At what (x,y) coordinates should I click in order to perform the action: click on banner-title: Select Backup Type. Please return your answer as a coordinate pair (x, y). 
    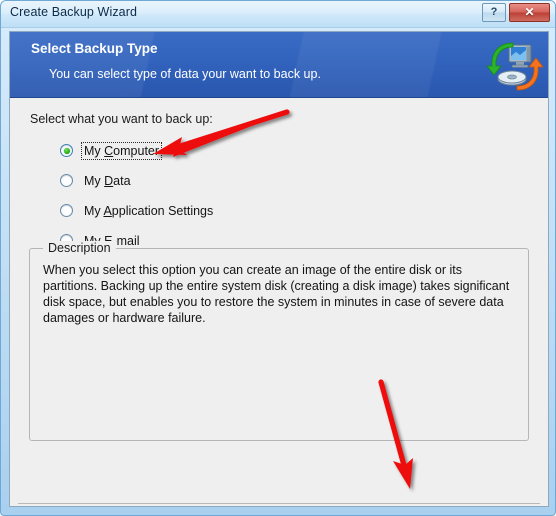
    Looking at the image, I should click on (94, 48).